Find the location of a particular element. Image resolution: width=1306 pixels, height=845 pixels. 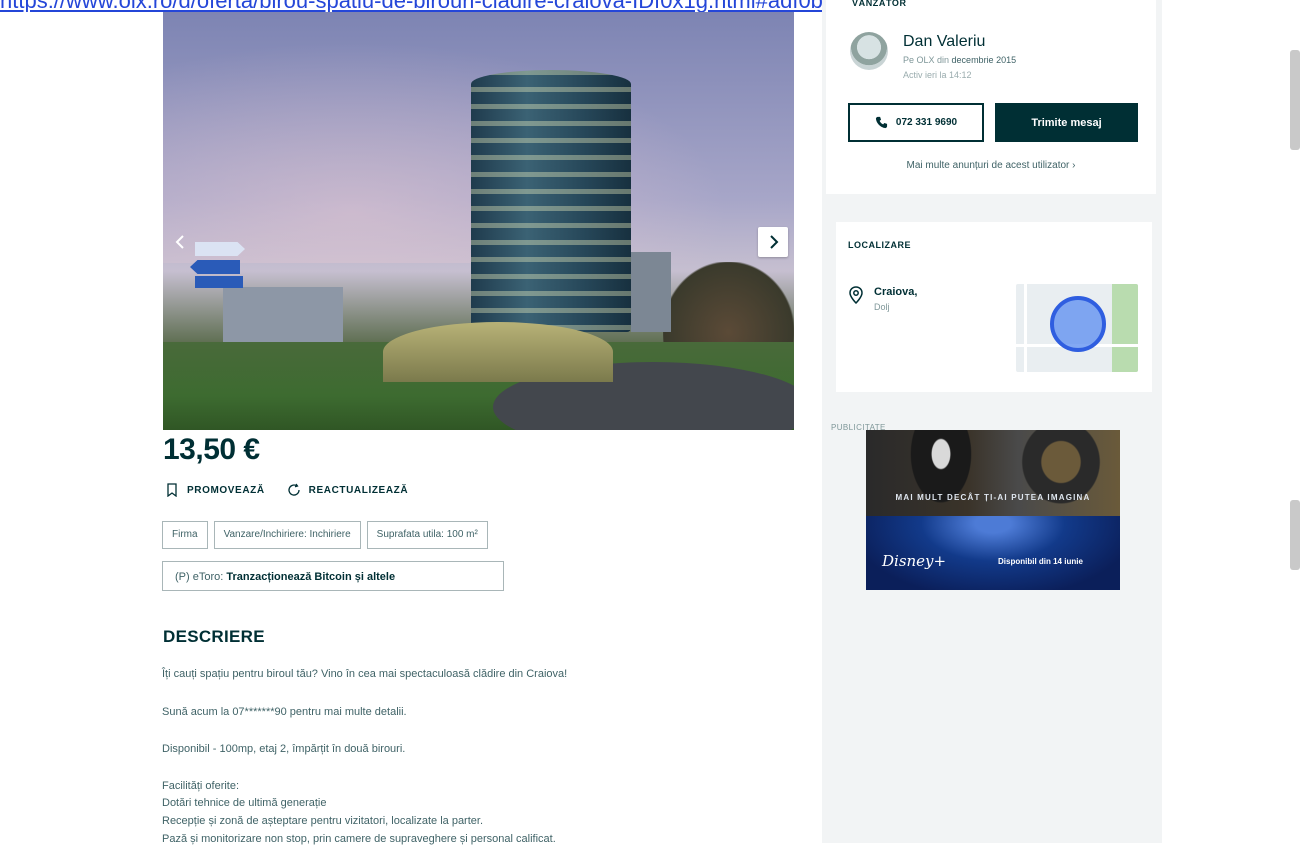

refresh-icon is located at coordinates (294, 489).